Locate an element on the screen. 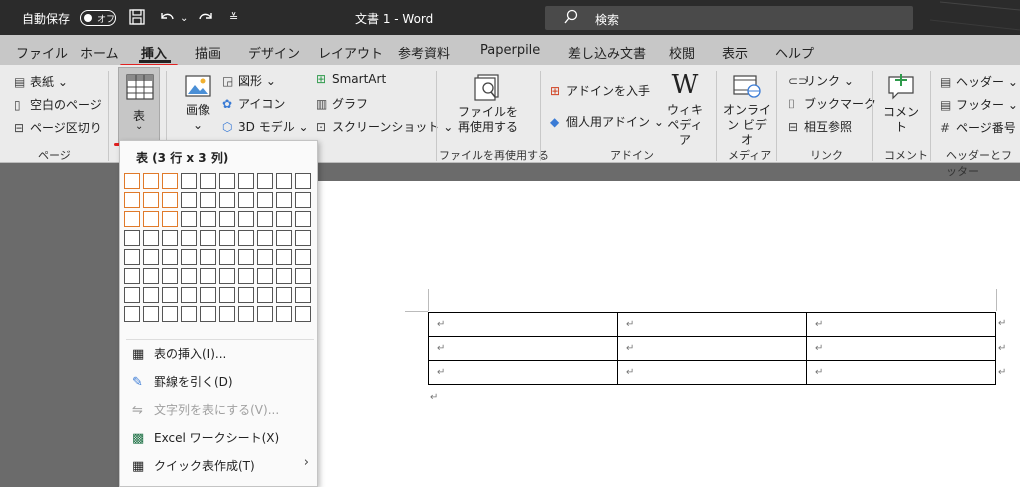 The width and height of the screenshot is (1020, 487). table-button: 表 ⌄ is located at coordinates (139, 105).